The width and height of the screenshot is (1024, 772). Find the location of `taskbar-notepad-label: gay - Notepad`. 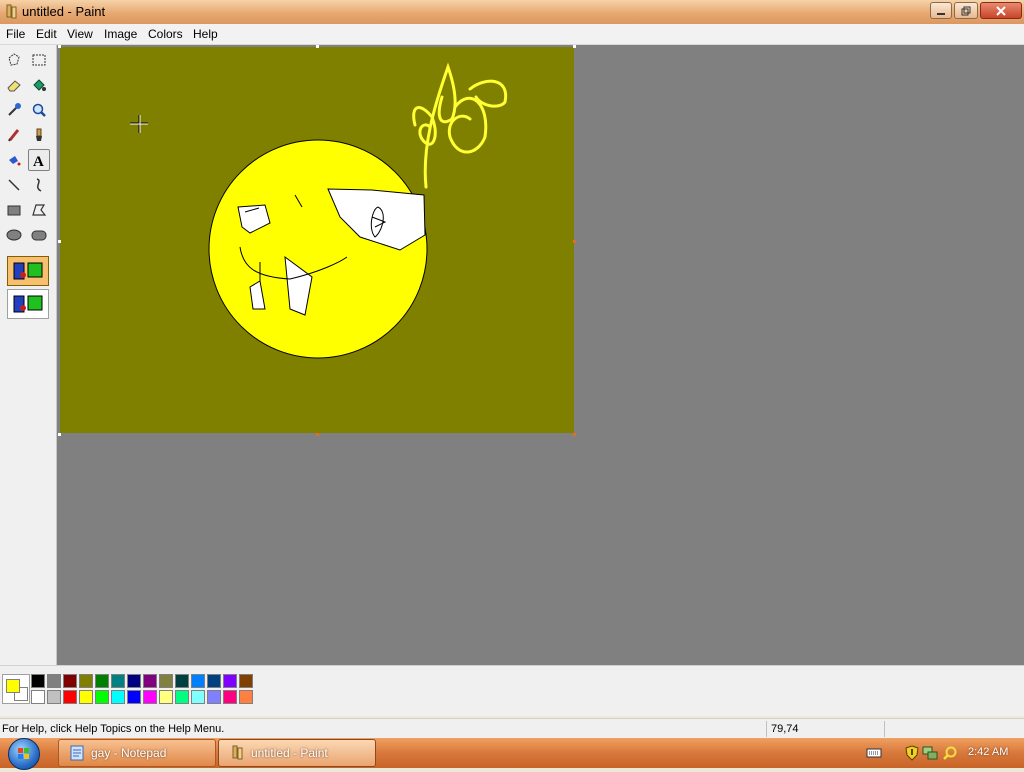

taskbar-notepad-label: gay - Notepad is located at coordinates (129, 753).